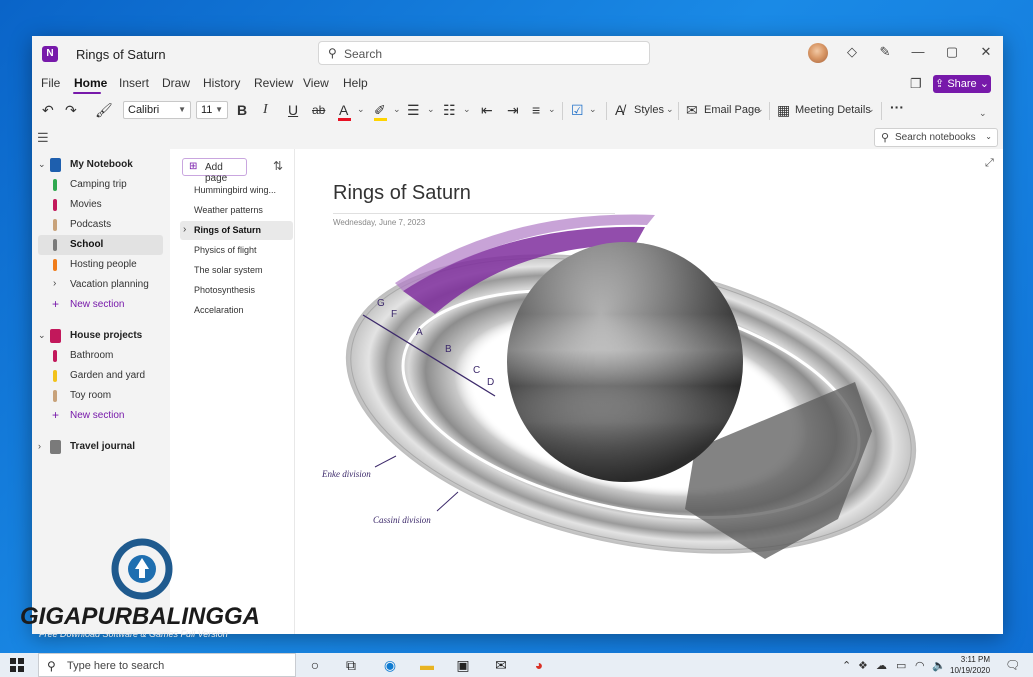  I want to click on onedrive-icon: ☁, so click(881, 665).